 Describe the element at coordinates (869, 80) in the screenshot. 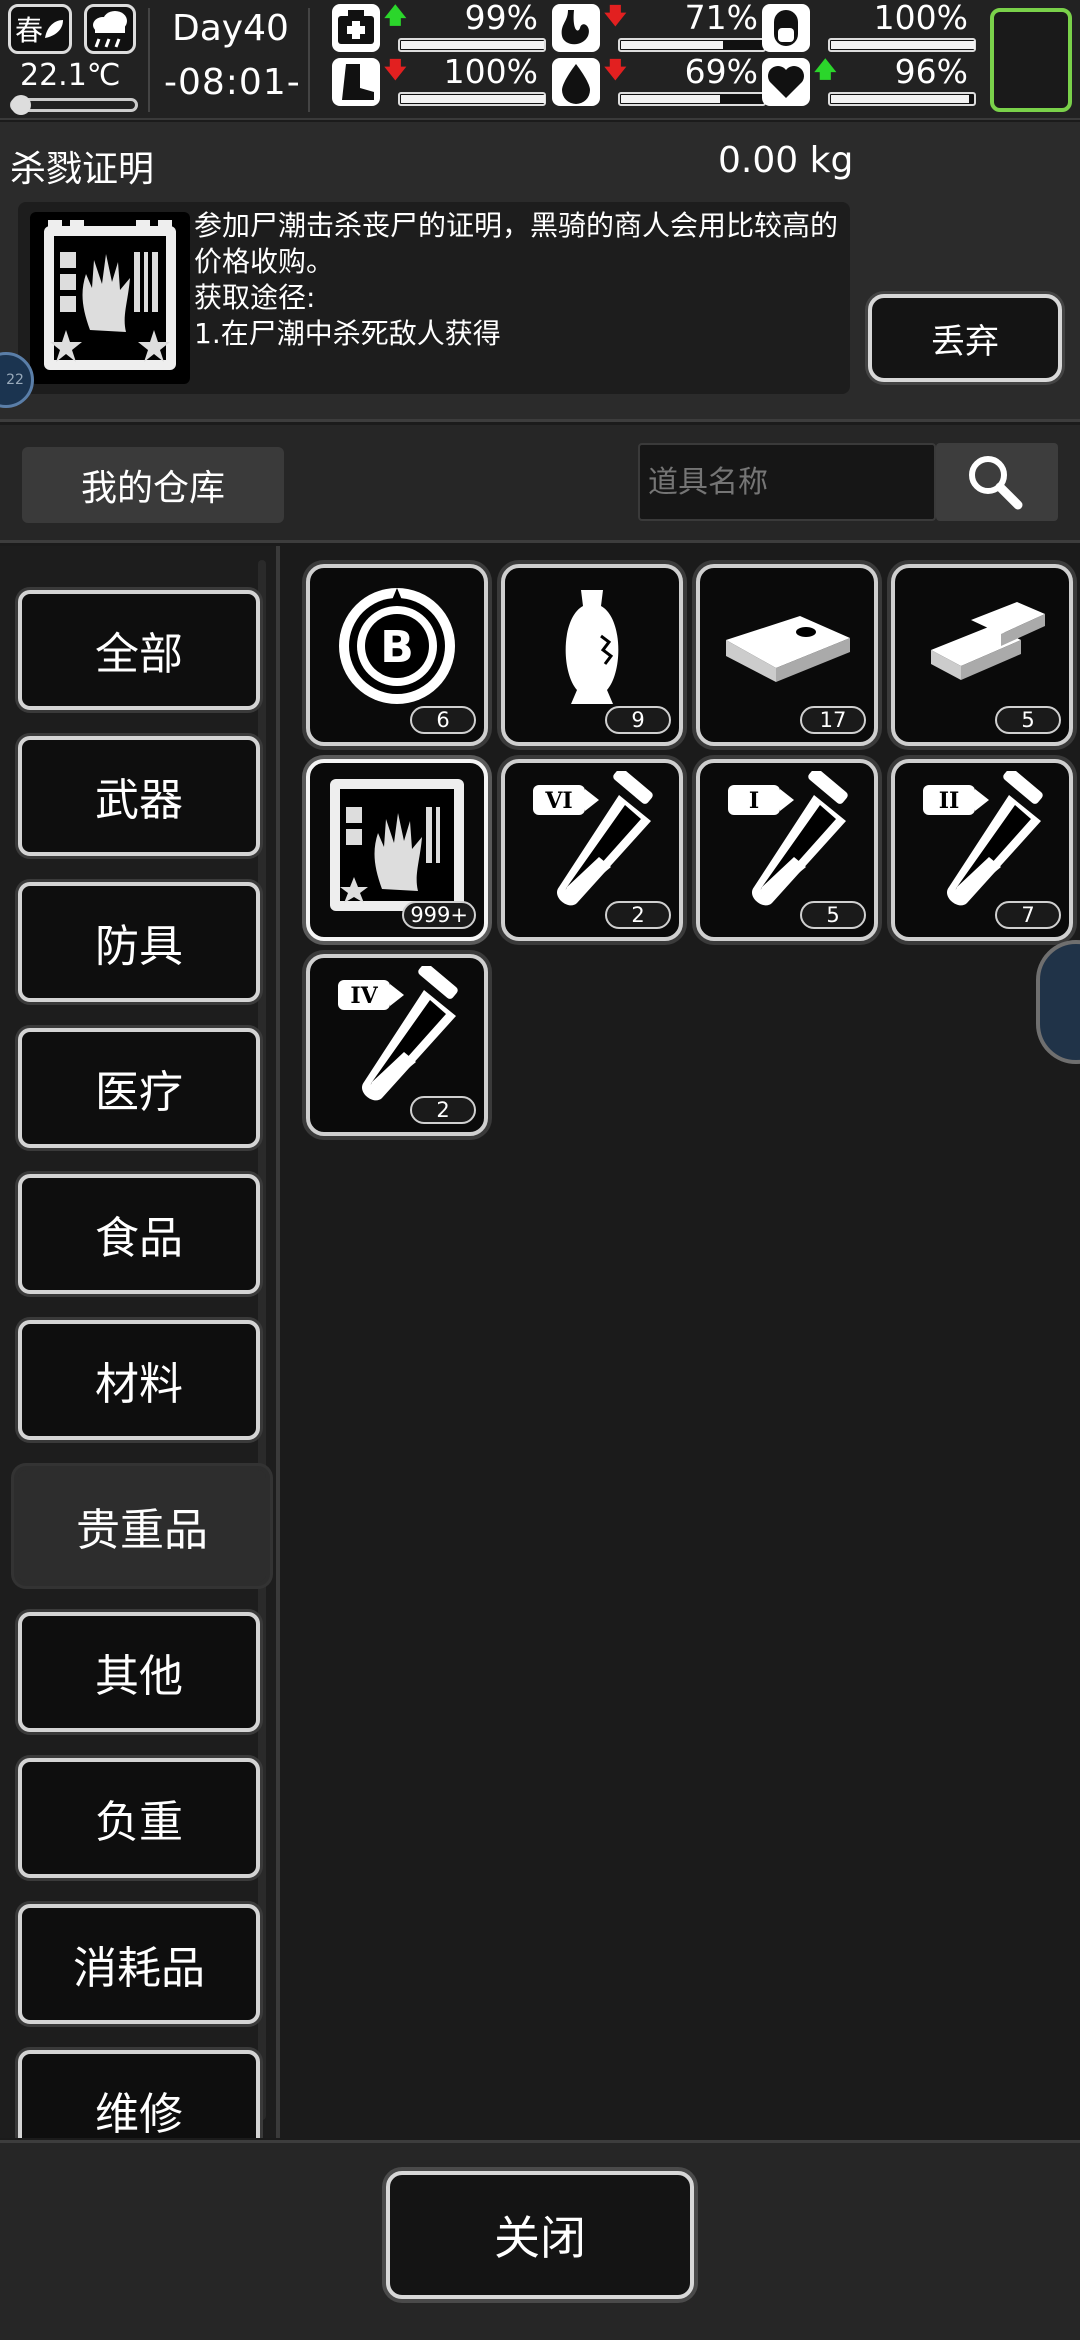

I see `mood-stat: 🡅 96%` at that location.